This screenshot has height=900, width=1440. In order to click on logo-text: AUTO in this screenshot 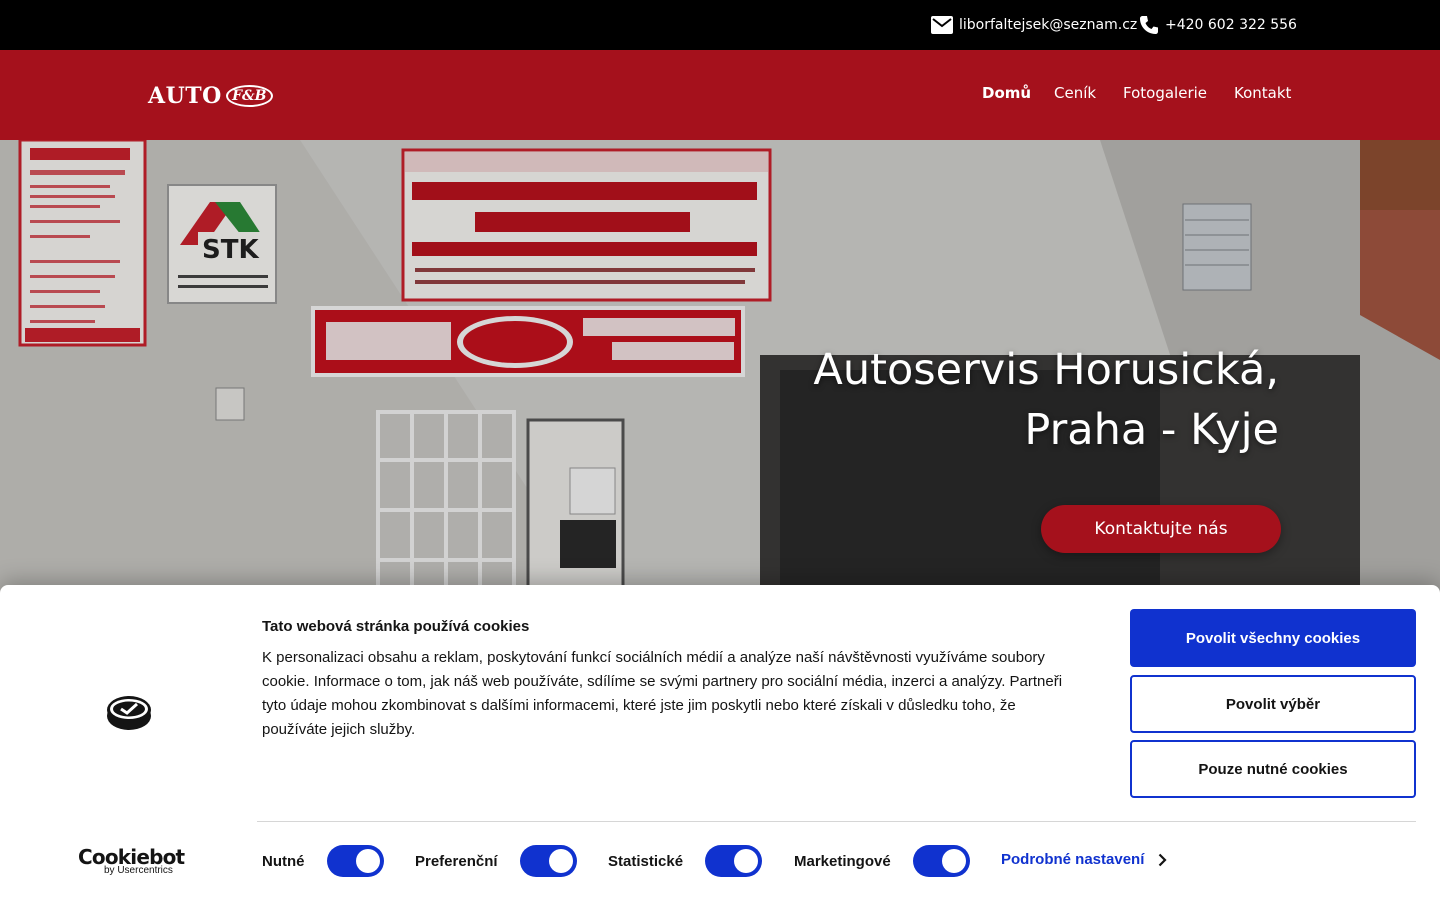, I will do `click(185, 96)`.